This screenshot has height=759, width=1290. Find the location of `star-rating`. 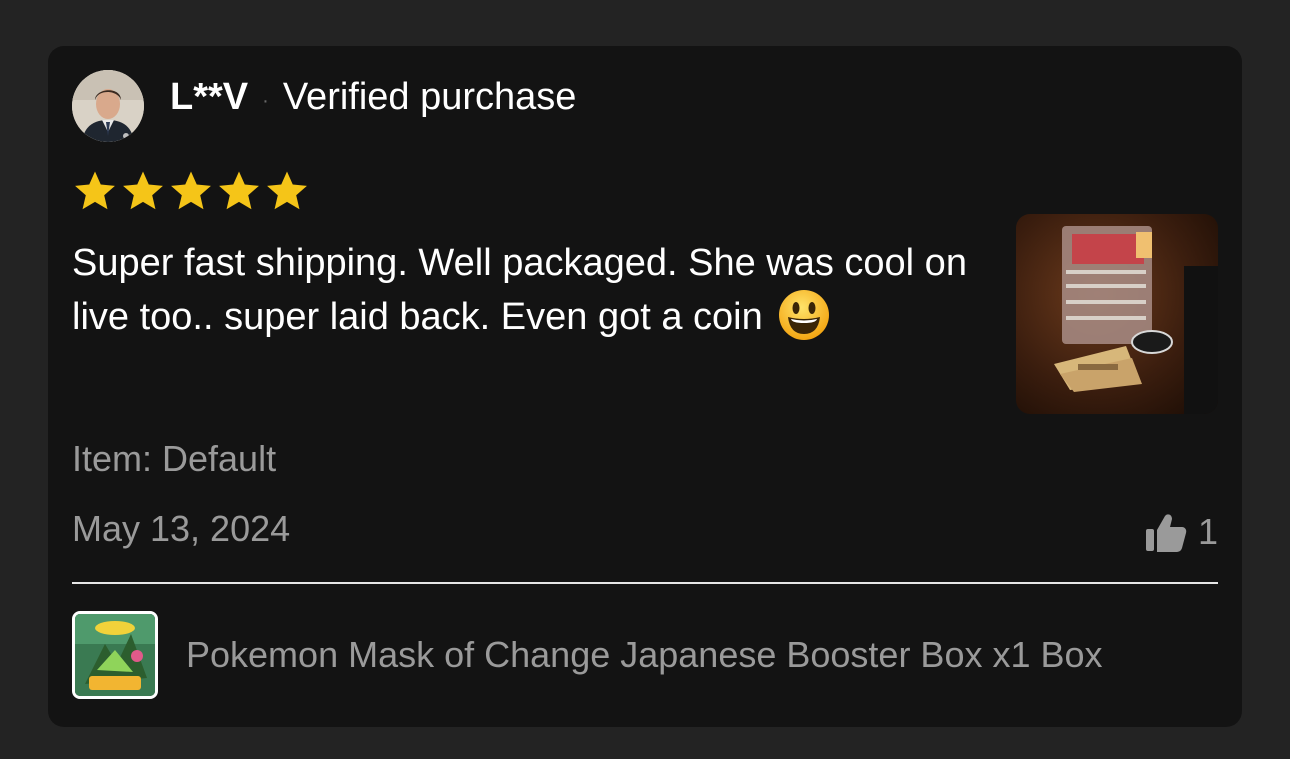

star-rating is located at coordinates (191, 191).